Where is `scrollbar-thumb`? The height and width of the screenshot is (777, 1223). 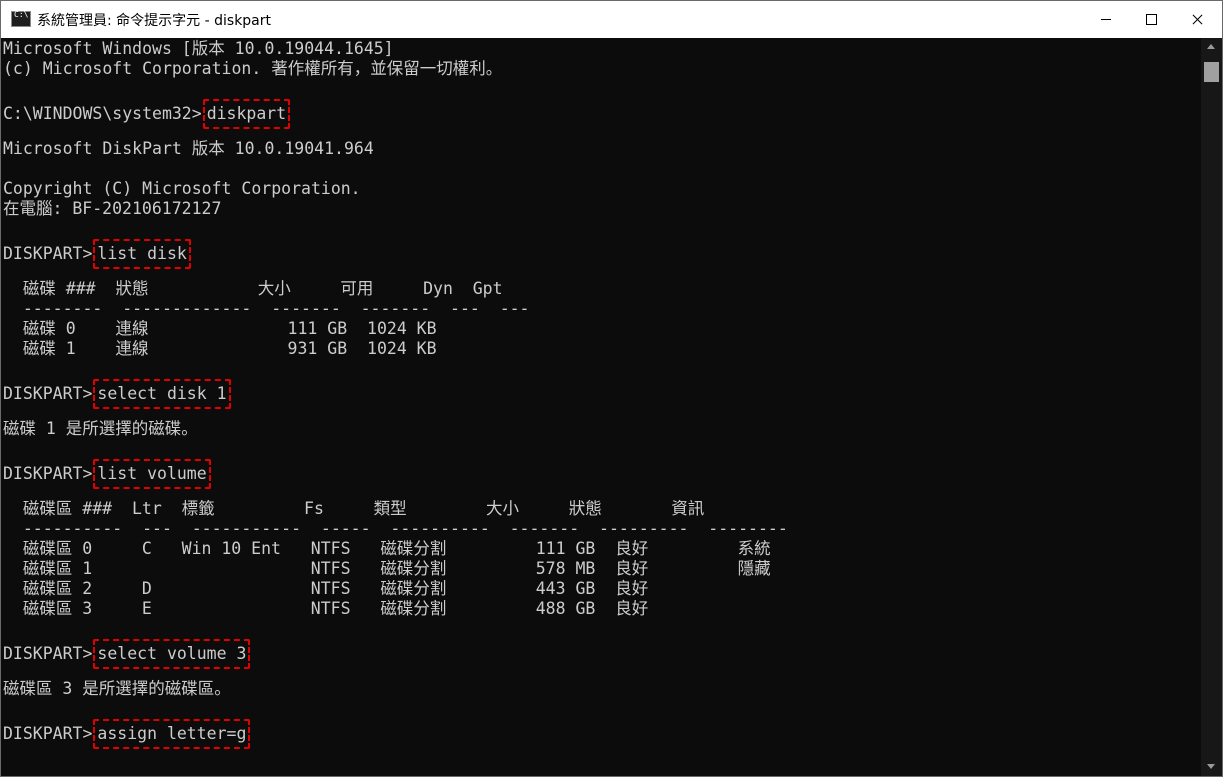
scrollbar-thumb is located at coordinates (1211, 72).